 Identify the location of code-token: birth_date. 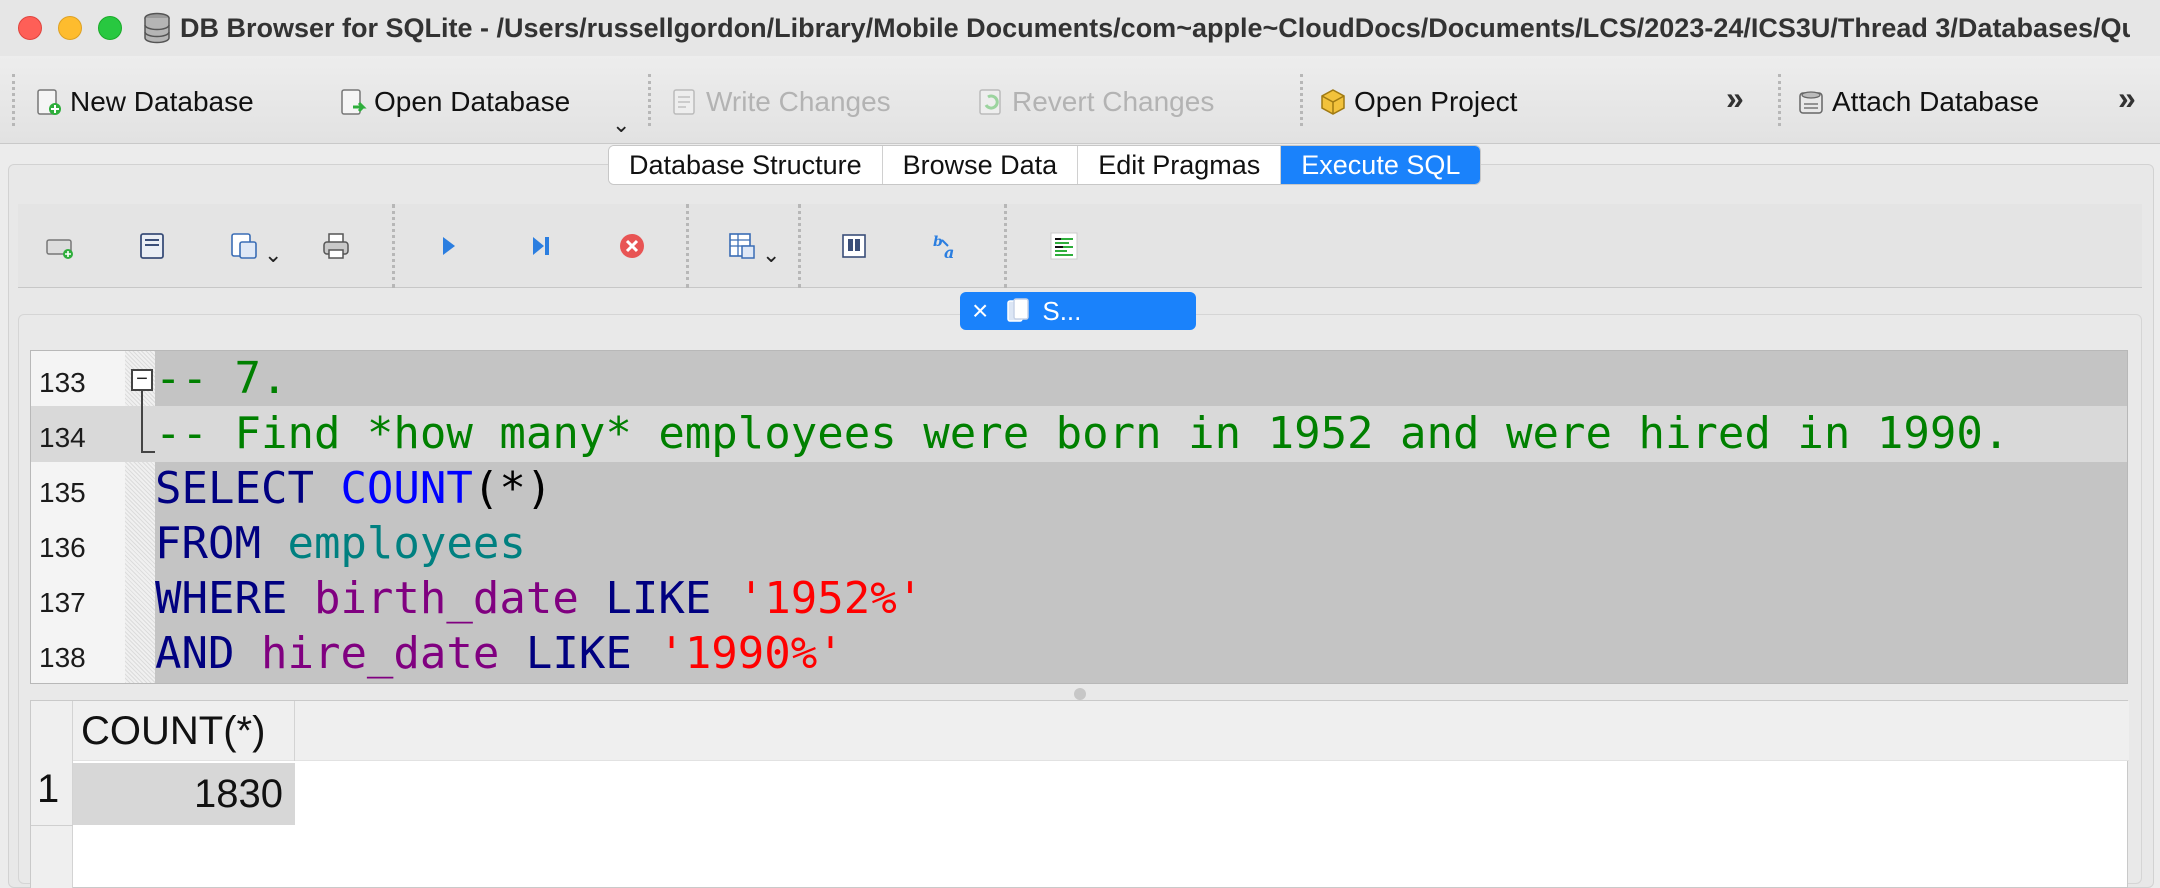
(459, 598).